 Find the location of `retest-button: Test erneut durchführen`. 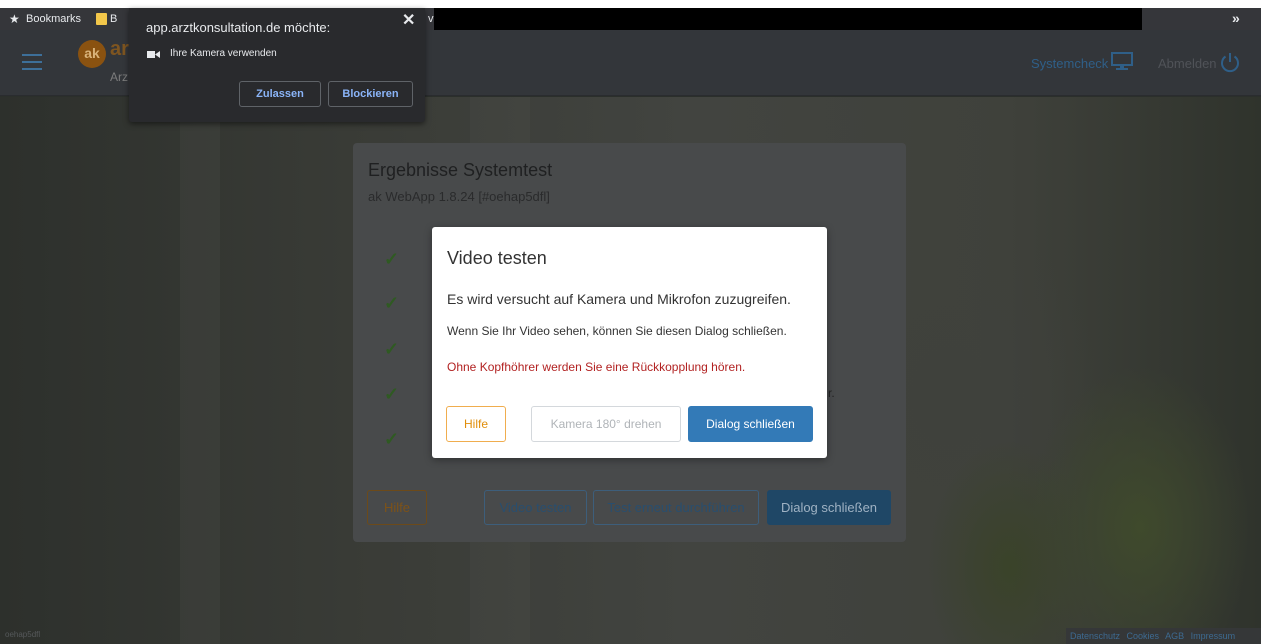

retest-button: Test erneut durchführen is located at coordinates (676, 507).